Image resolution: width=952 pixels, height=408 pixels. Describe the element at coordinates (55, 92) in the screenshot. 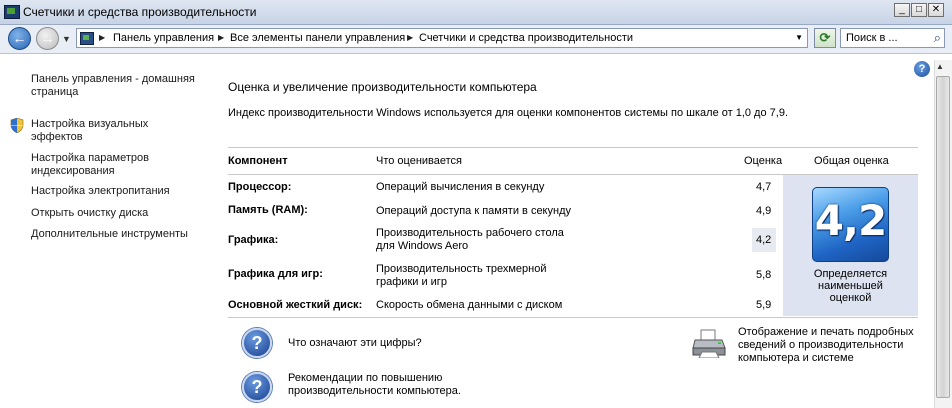

I see `sidebar-item-label: страница` at that location.